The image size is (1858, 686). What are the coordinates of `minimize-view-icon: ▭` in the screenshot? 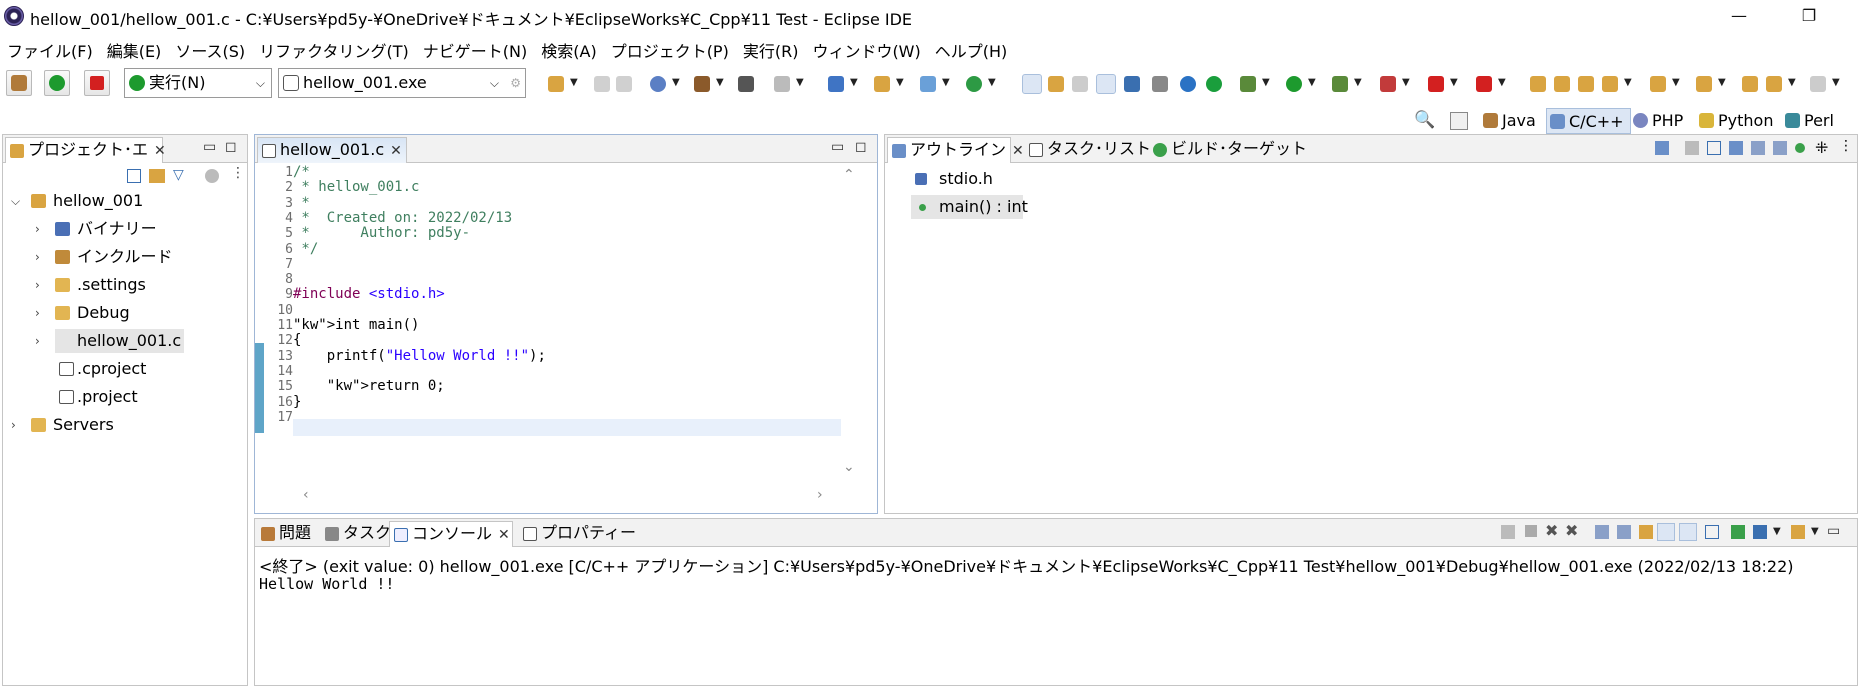 It's located at (209, 147).